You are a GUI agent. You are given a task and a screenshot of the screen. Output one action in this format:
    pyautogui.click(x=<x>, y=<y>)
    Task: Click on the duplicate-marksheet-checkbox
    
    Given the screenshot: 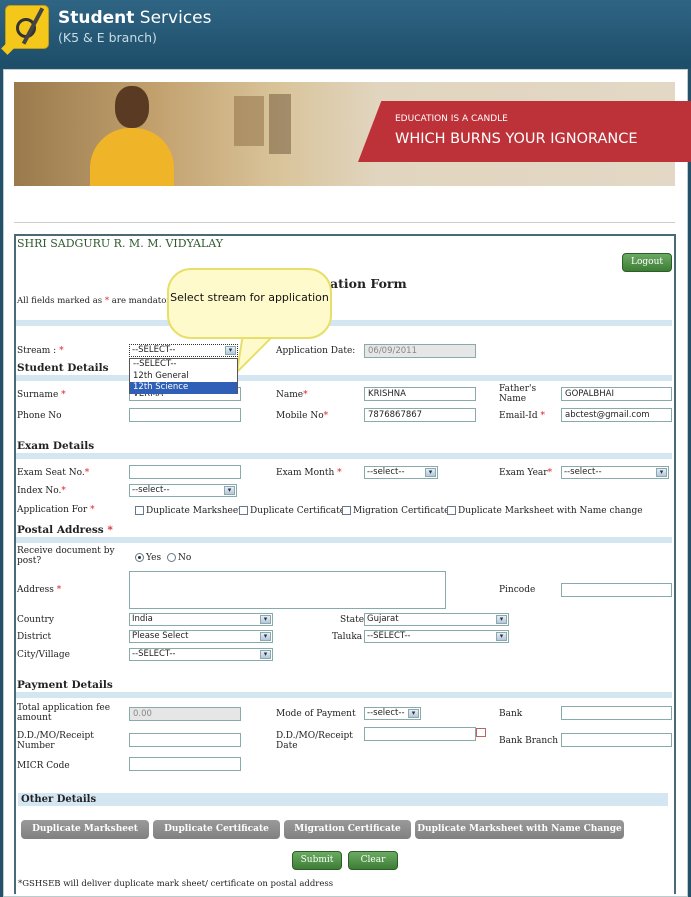 What is the action you would take?
    pyautogui.click(x=139, y=510)
    